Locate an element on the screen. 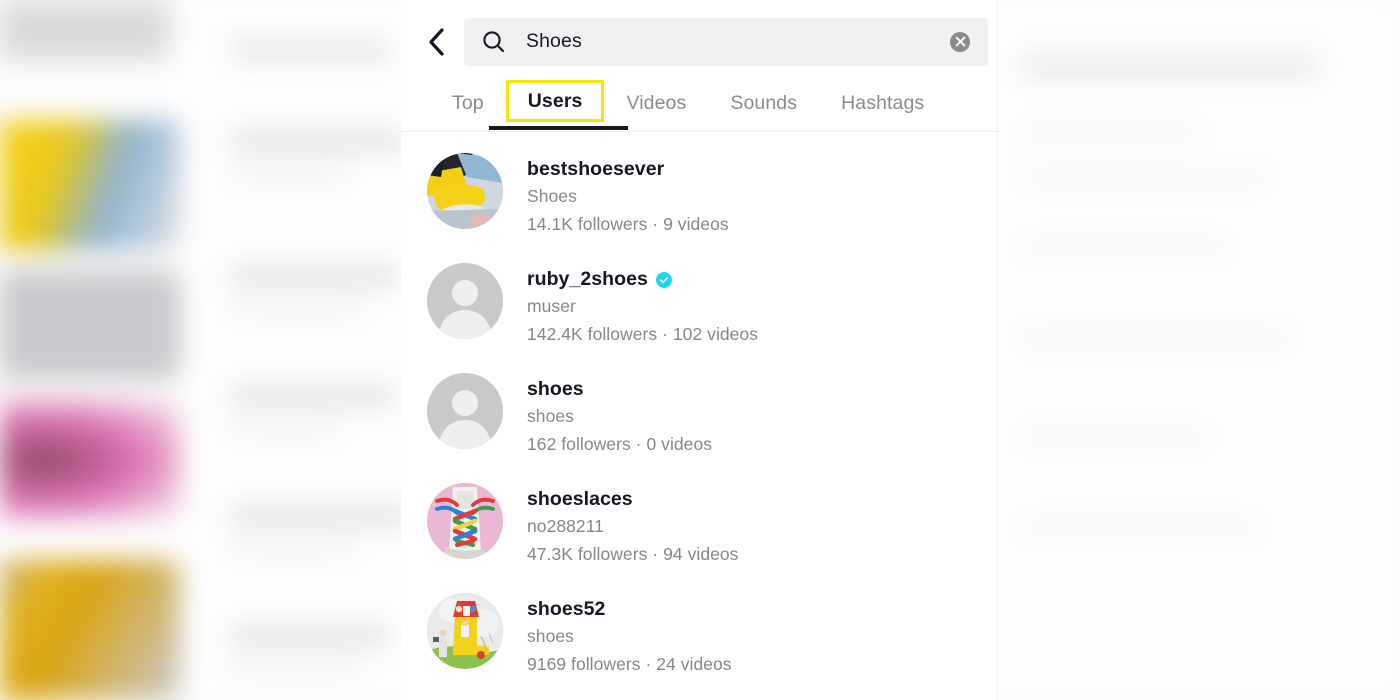 The image size is (1400, 700). nickname: Shoes is located at coordinates (552, 196).